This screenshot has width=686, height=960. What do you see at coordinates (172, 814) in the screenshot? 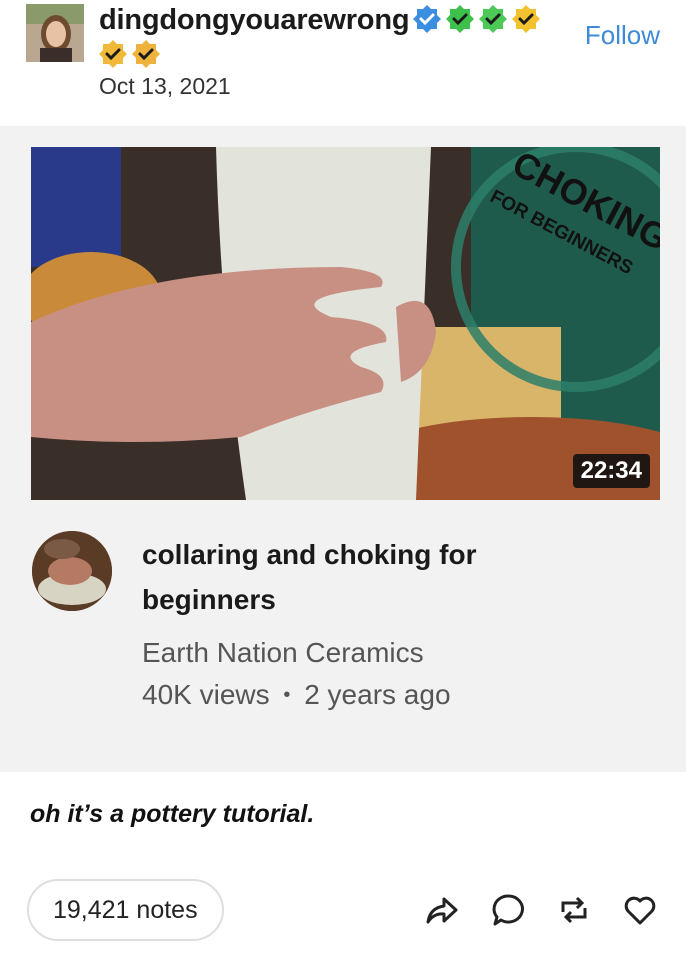
I see `post-caption: oh it’s a pottery tutorial.` at bounding box center [172, 814].